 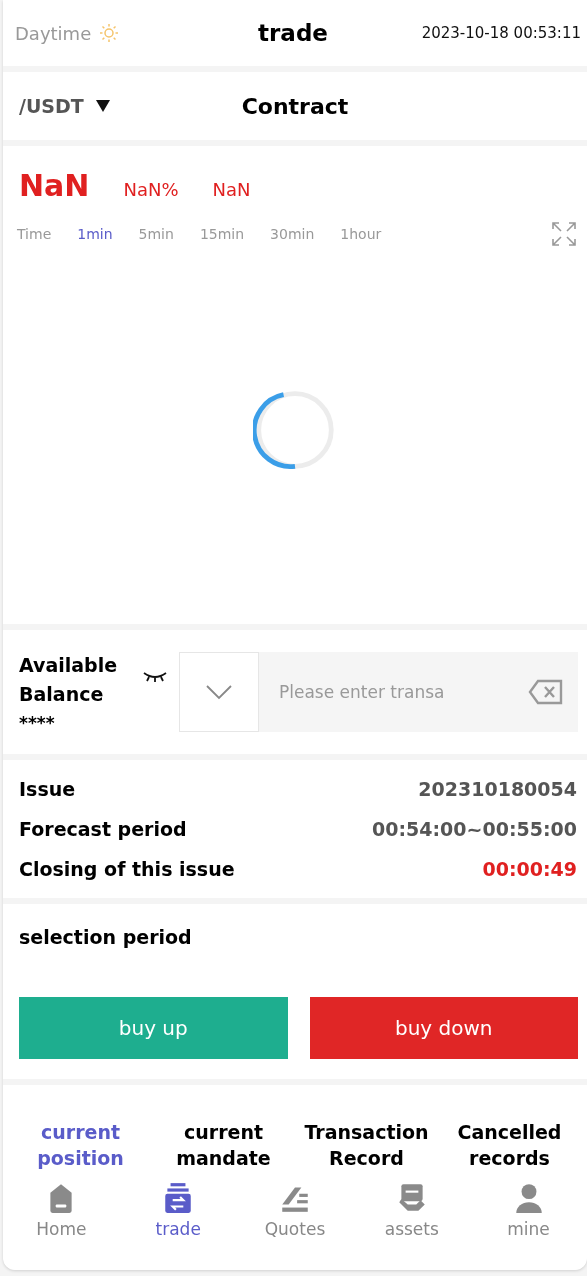 What do you see at coordinates (61, 1210) in the screenshot?
I see `nav-item: Home` at bounding box center [61, 1210].